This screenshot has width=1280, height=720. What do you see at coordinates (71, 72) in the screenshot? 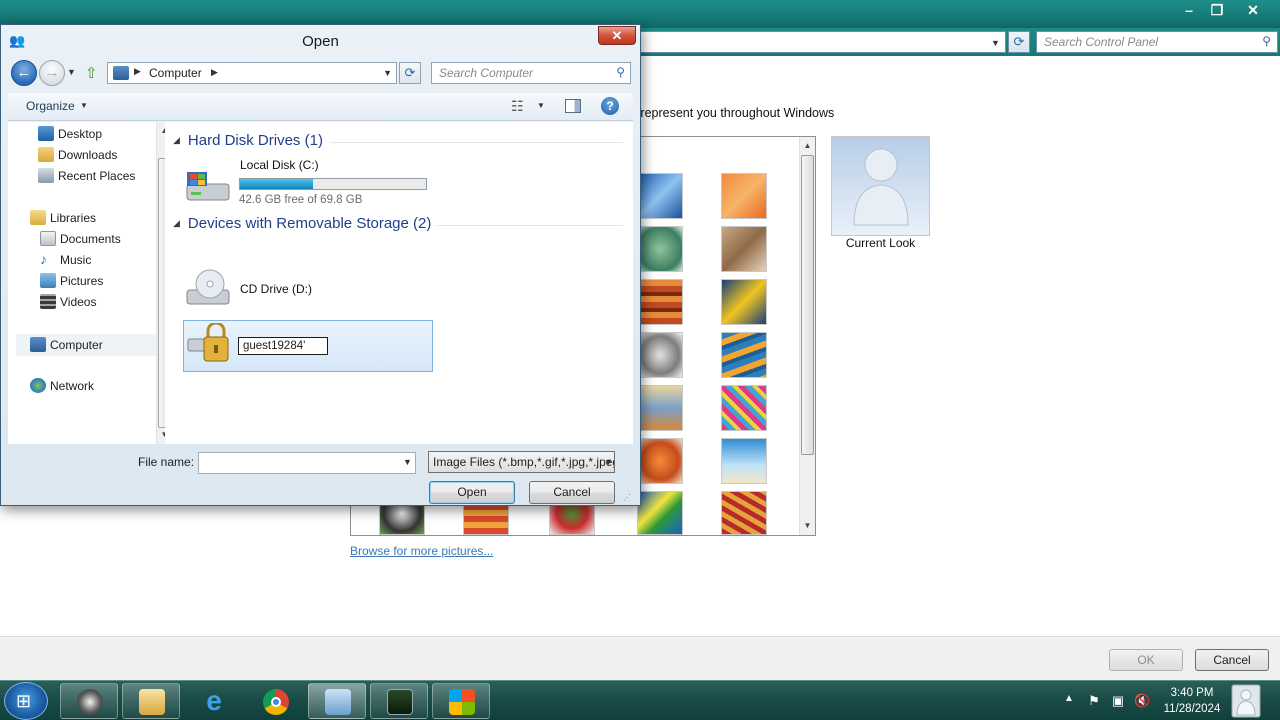
I see `recent-locations-chevron-icon: ▼` at bounding box center [71, 72].